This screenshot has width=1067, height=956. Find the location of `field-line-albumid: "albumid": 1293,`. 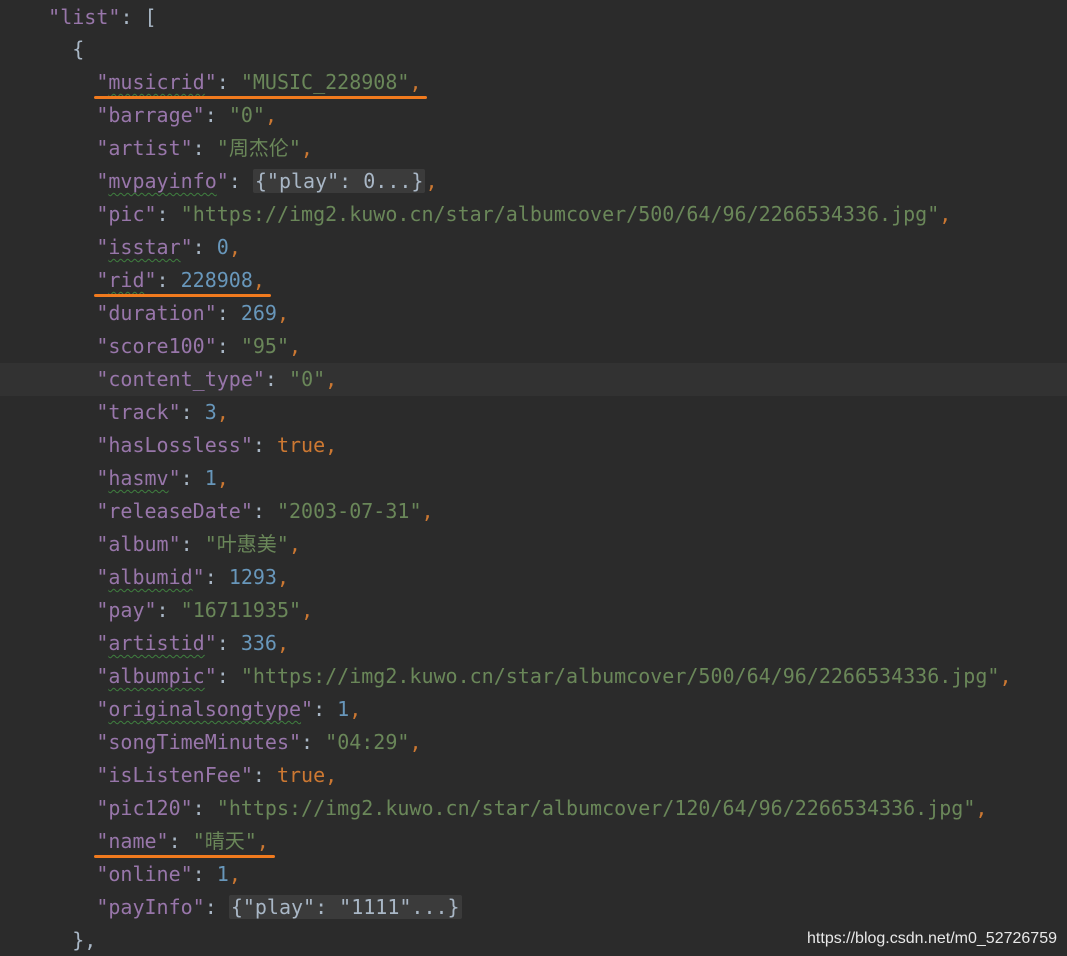

field-line-albumid: "albumid": 1293, is located at coordinates (193, 577).